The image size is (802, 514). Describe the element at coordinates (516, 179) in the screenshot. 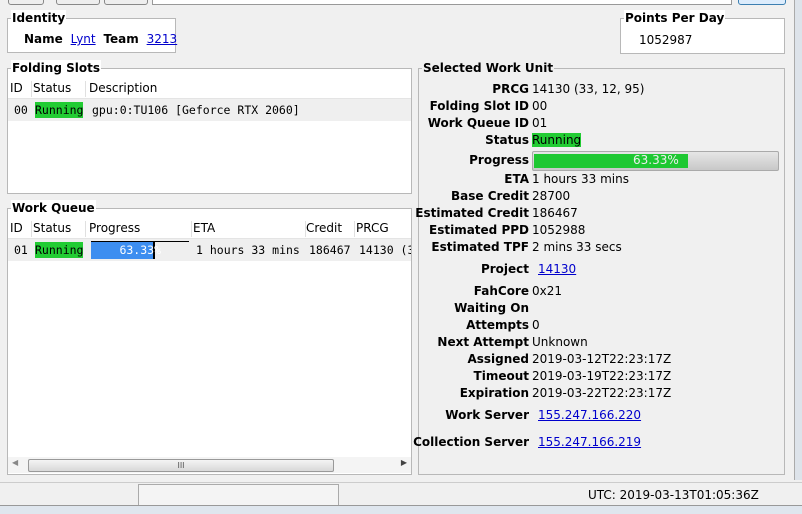

I see `eta-label: ETA` at that location.